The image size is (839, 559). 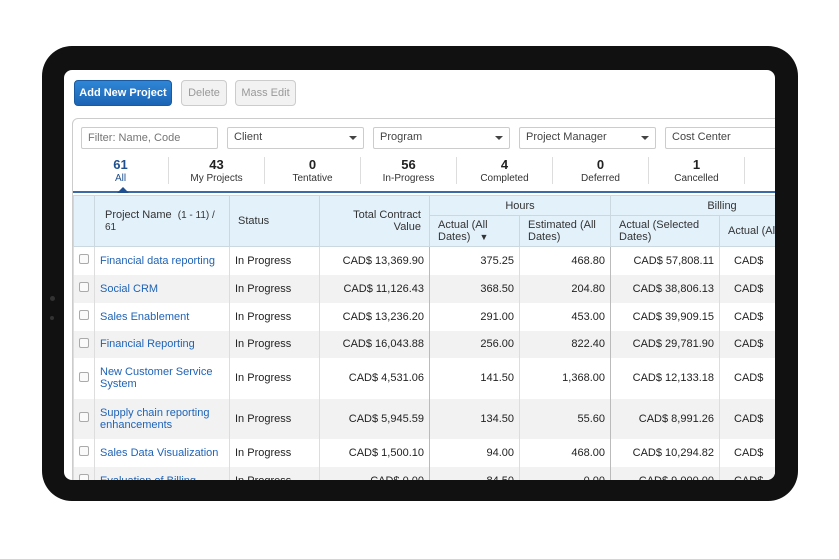 What do you see at coordinates (374, 221) in the screenshot?
I see `total-contract-value-header: Total Contract Value` at bounding box center [374, 221].